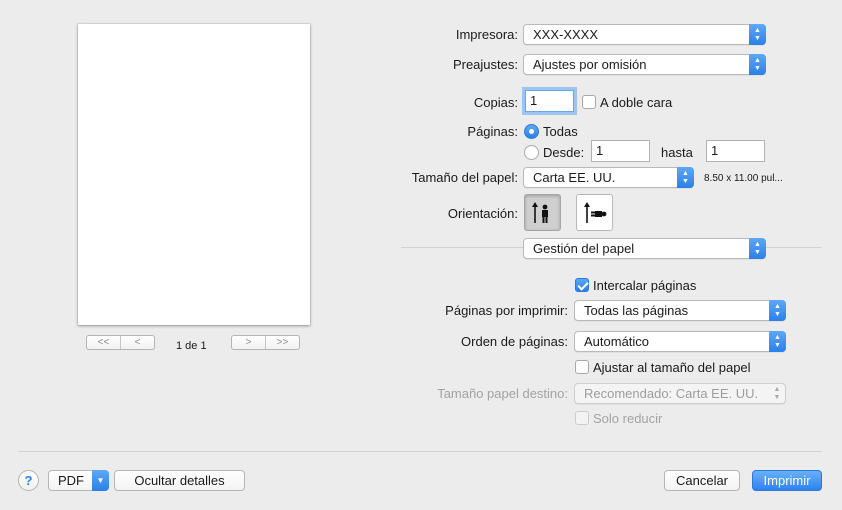  I want to click on copies-field: 1, so click(549, 101).